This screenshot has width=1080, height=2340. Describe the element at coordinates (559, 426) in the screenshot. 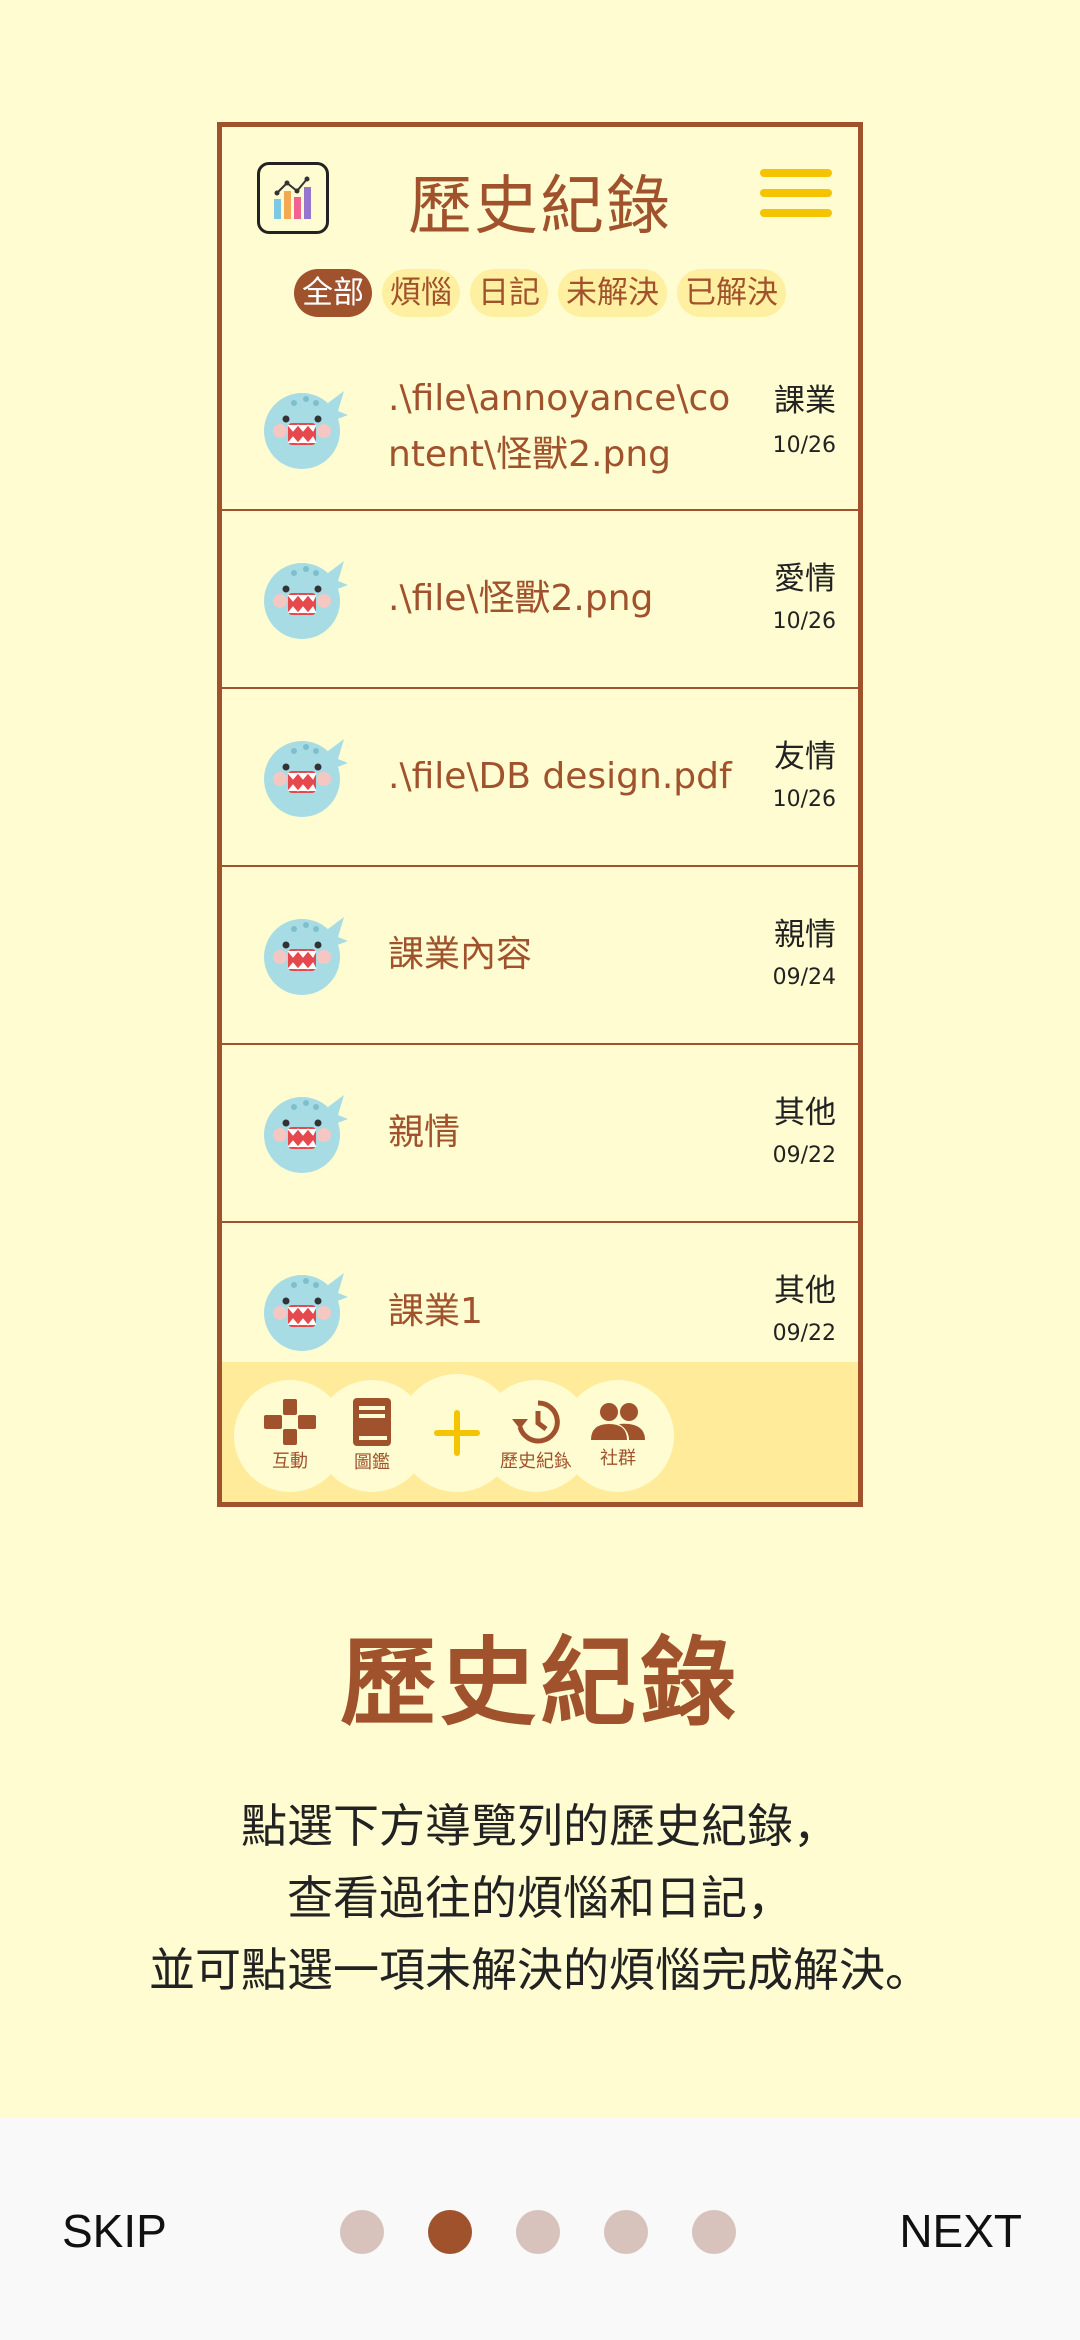

I see `item-content: .\file\annoyance\content\怪獸2.png` at that location.